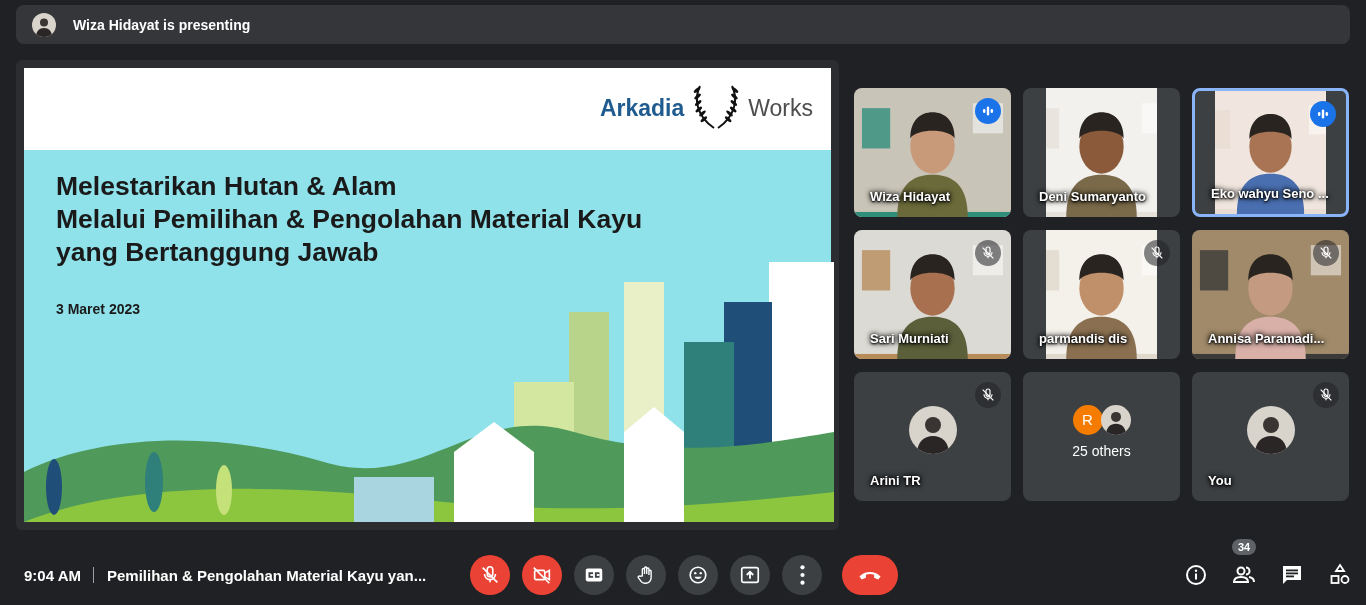  I want to click on banner-text: Wiza Hidayat is presenting, so click(162, 24).